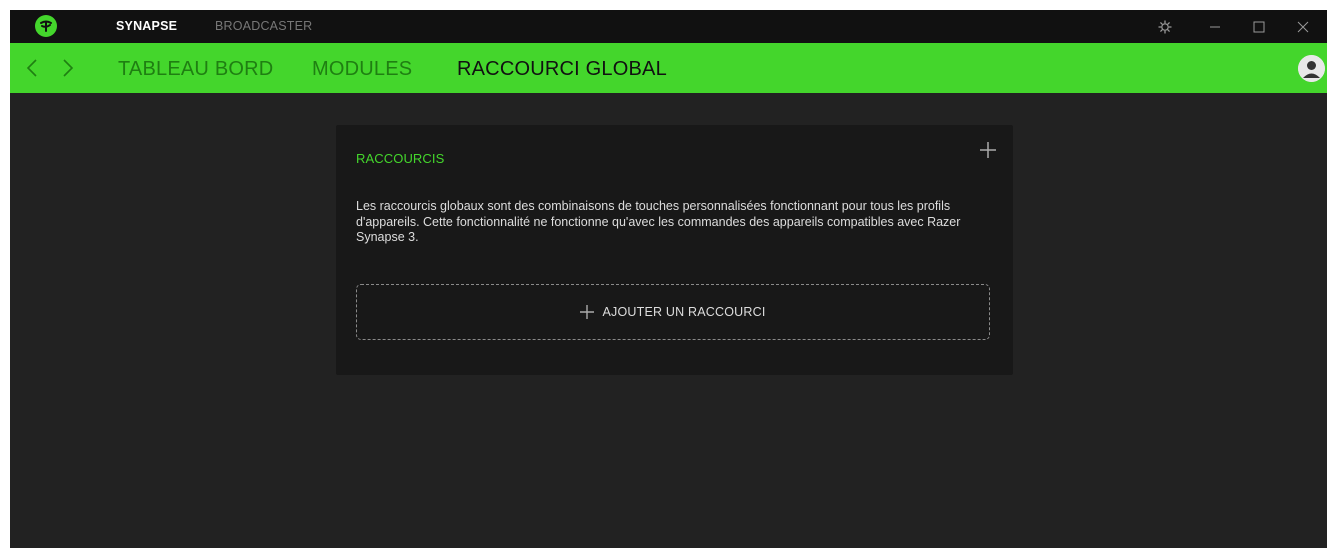 The width and height of the screenshot is (1327, 548). What do you see at coordinates (32, 68) in the screenshot?
I see `chevron-left-icon` at bounding box center [32, 68].